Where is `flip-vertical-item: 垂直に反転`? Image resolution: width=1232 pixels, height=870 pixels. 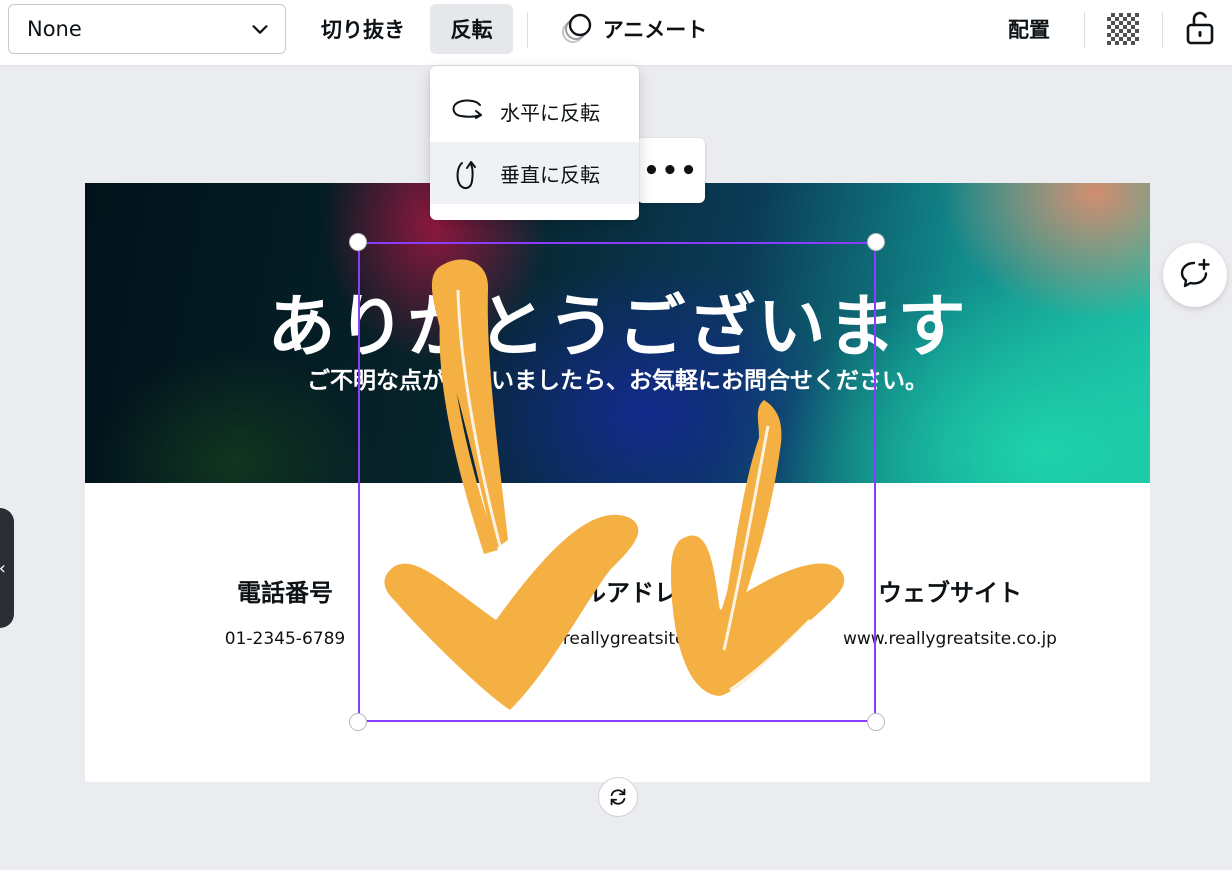 flip-vertical-item: 垂直に反転 is located at coordinates (534, 173).